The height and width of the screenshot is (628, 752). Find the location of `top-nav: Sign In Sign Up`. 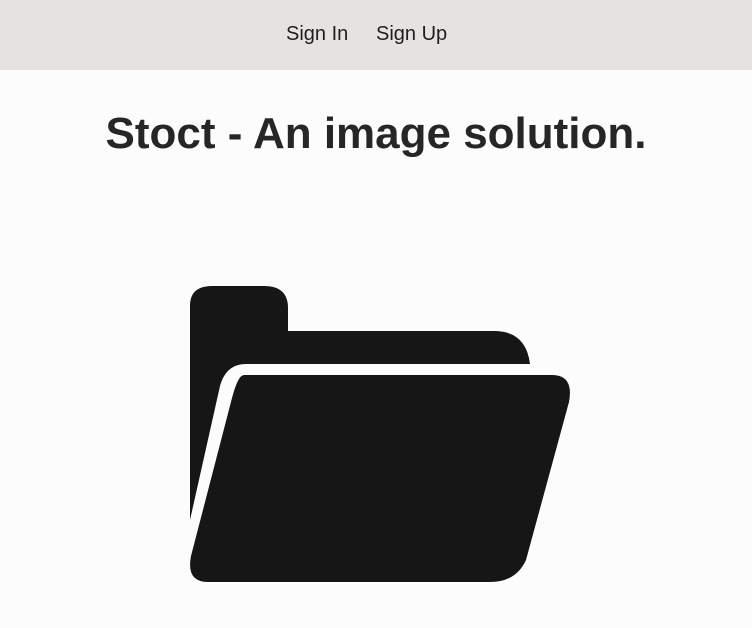

top-nav: Sign In Sign Up is located at coordinates (376, 35).